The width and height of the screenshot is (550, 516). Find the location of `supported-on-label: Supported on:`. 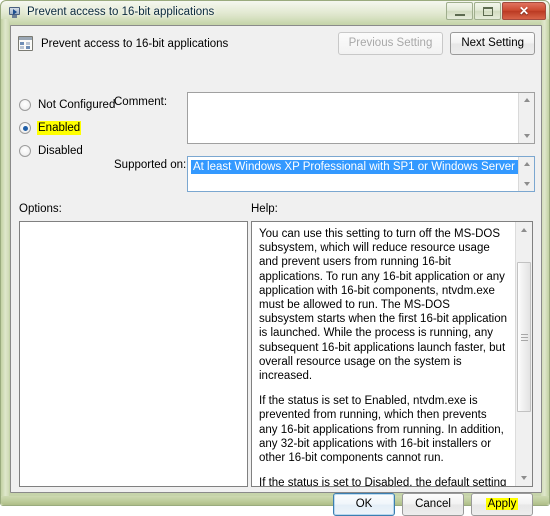

supported-on-label: Supported on: is located at coordinates (150, 165).